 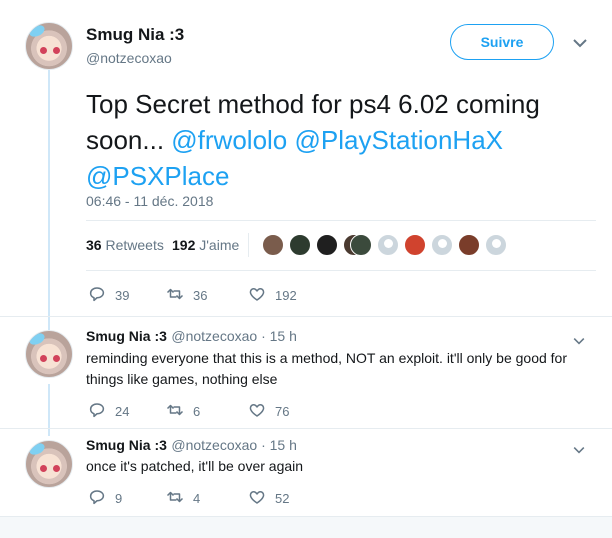 I want to click on reply-button: 9, so click(x=105, y=498).